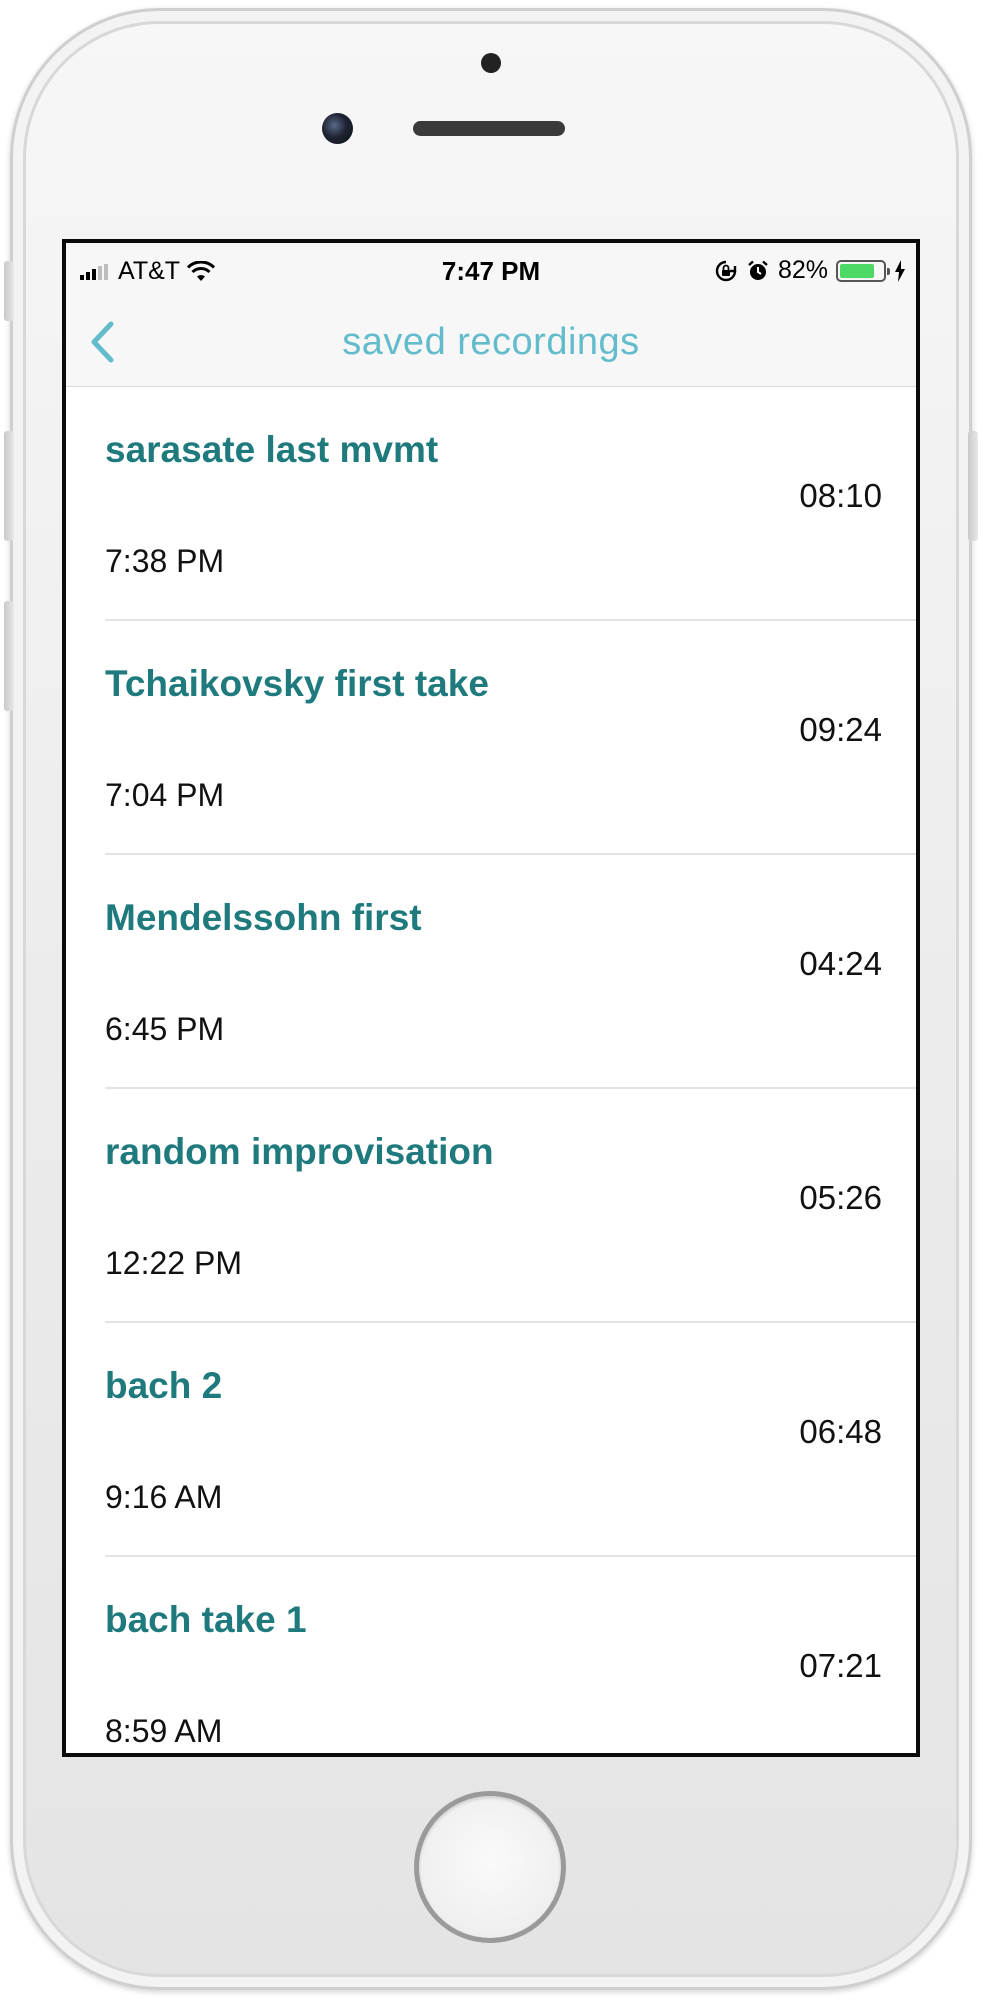 Image resolution: width=983 pixels, height=2000 pixels. Describe the element at coordinates (297, 683) in the screenshot. I see `recording-title: Tchaikovsky first take` at that location.